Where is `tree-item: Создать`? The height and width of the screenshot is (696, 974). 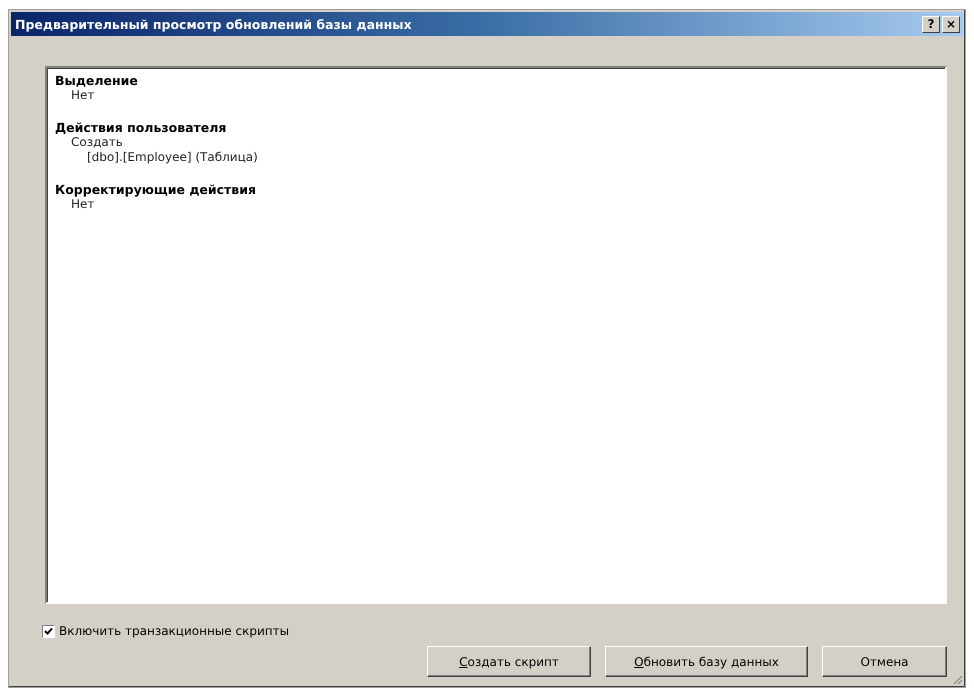 tree-item: Создать is located at coordinates (97, 142).